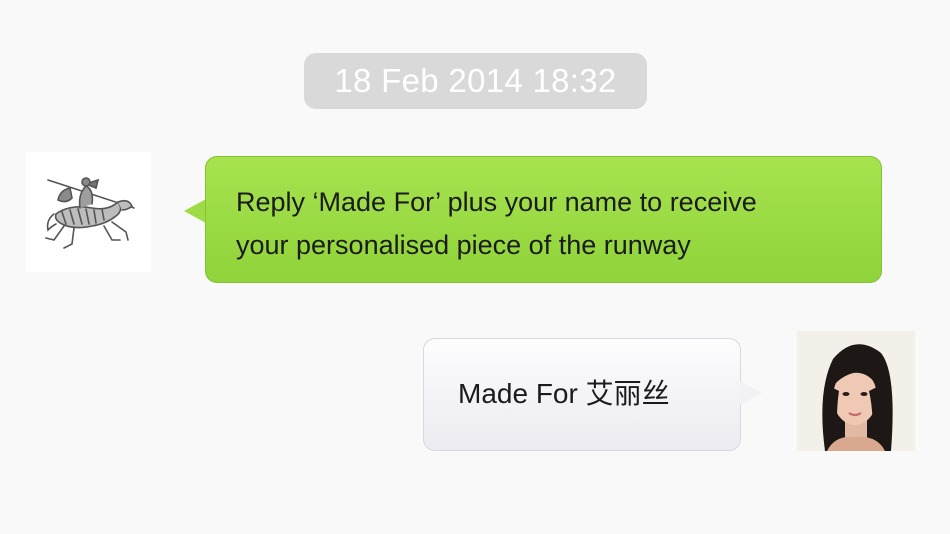 The width and height of the screenshot is (950, 534). I want to click on incoming-bubble-tail, so click(195, 211).